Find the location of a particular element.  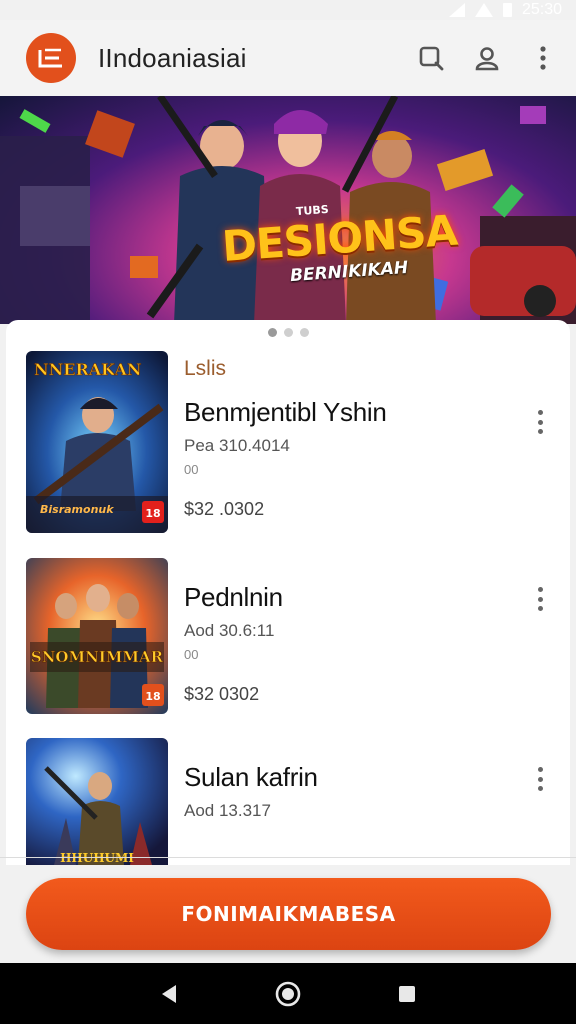

thumb-title: SNOMNIMMAR is located at coordinates (97, 657).